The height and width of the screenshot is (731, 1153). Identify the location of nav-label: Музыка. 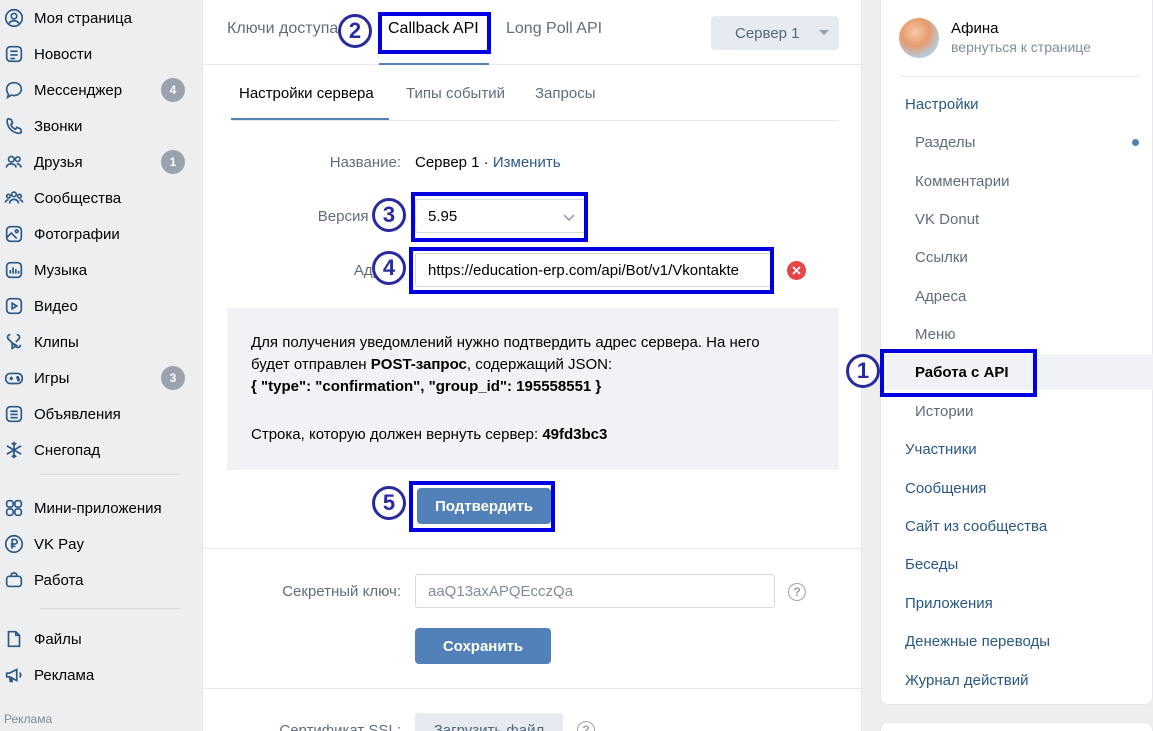
(61, 270).